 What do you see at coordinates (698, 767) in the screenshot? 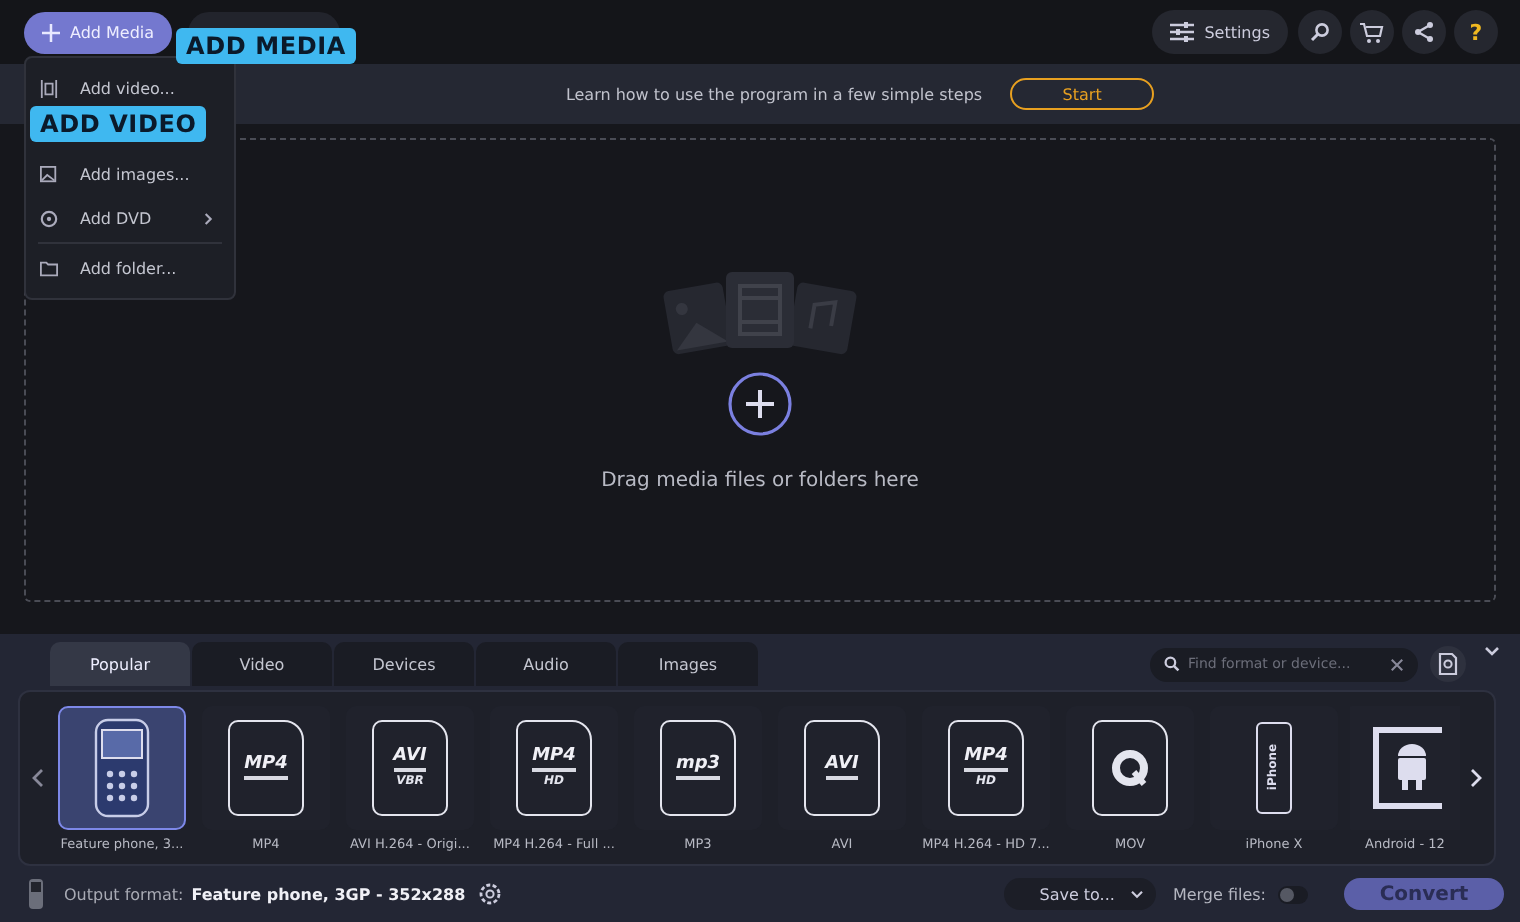
I see `format-badge: mp3` at bounding box center [698, 767].